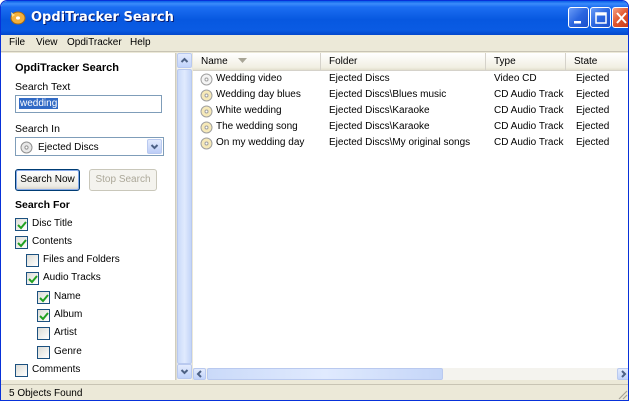  Describe the element at coordinates (88, 104) in the screenshot. I see `search-text-input: wedding` at that location.